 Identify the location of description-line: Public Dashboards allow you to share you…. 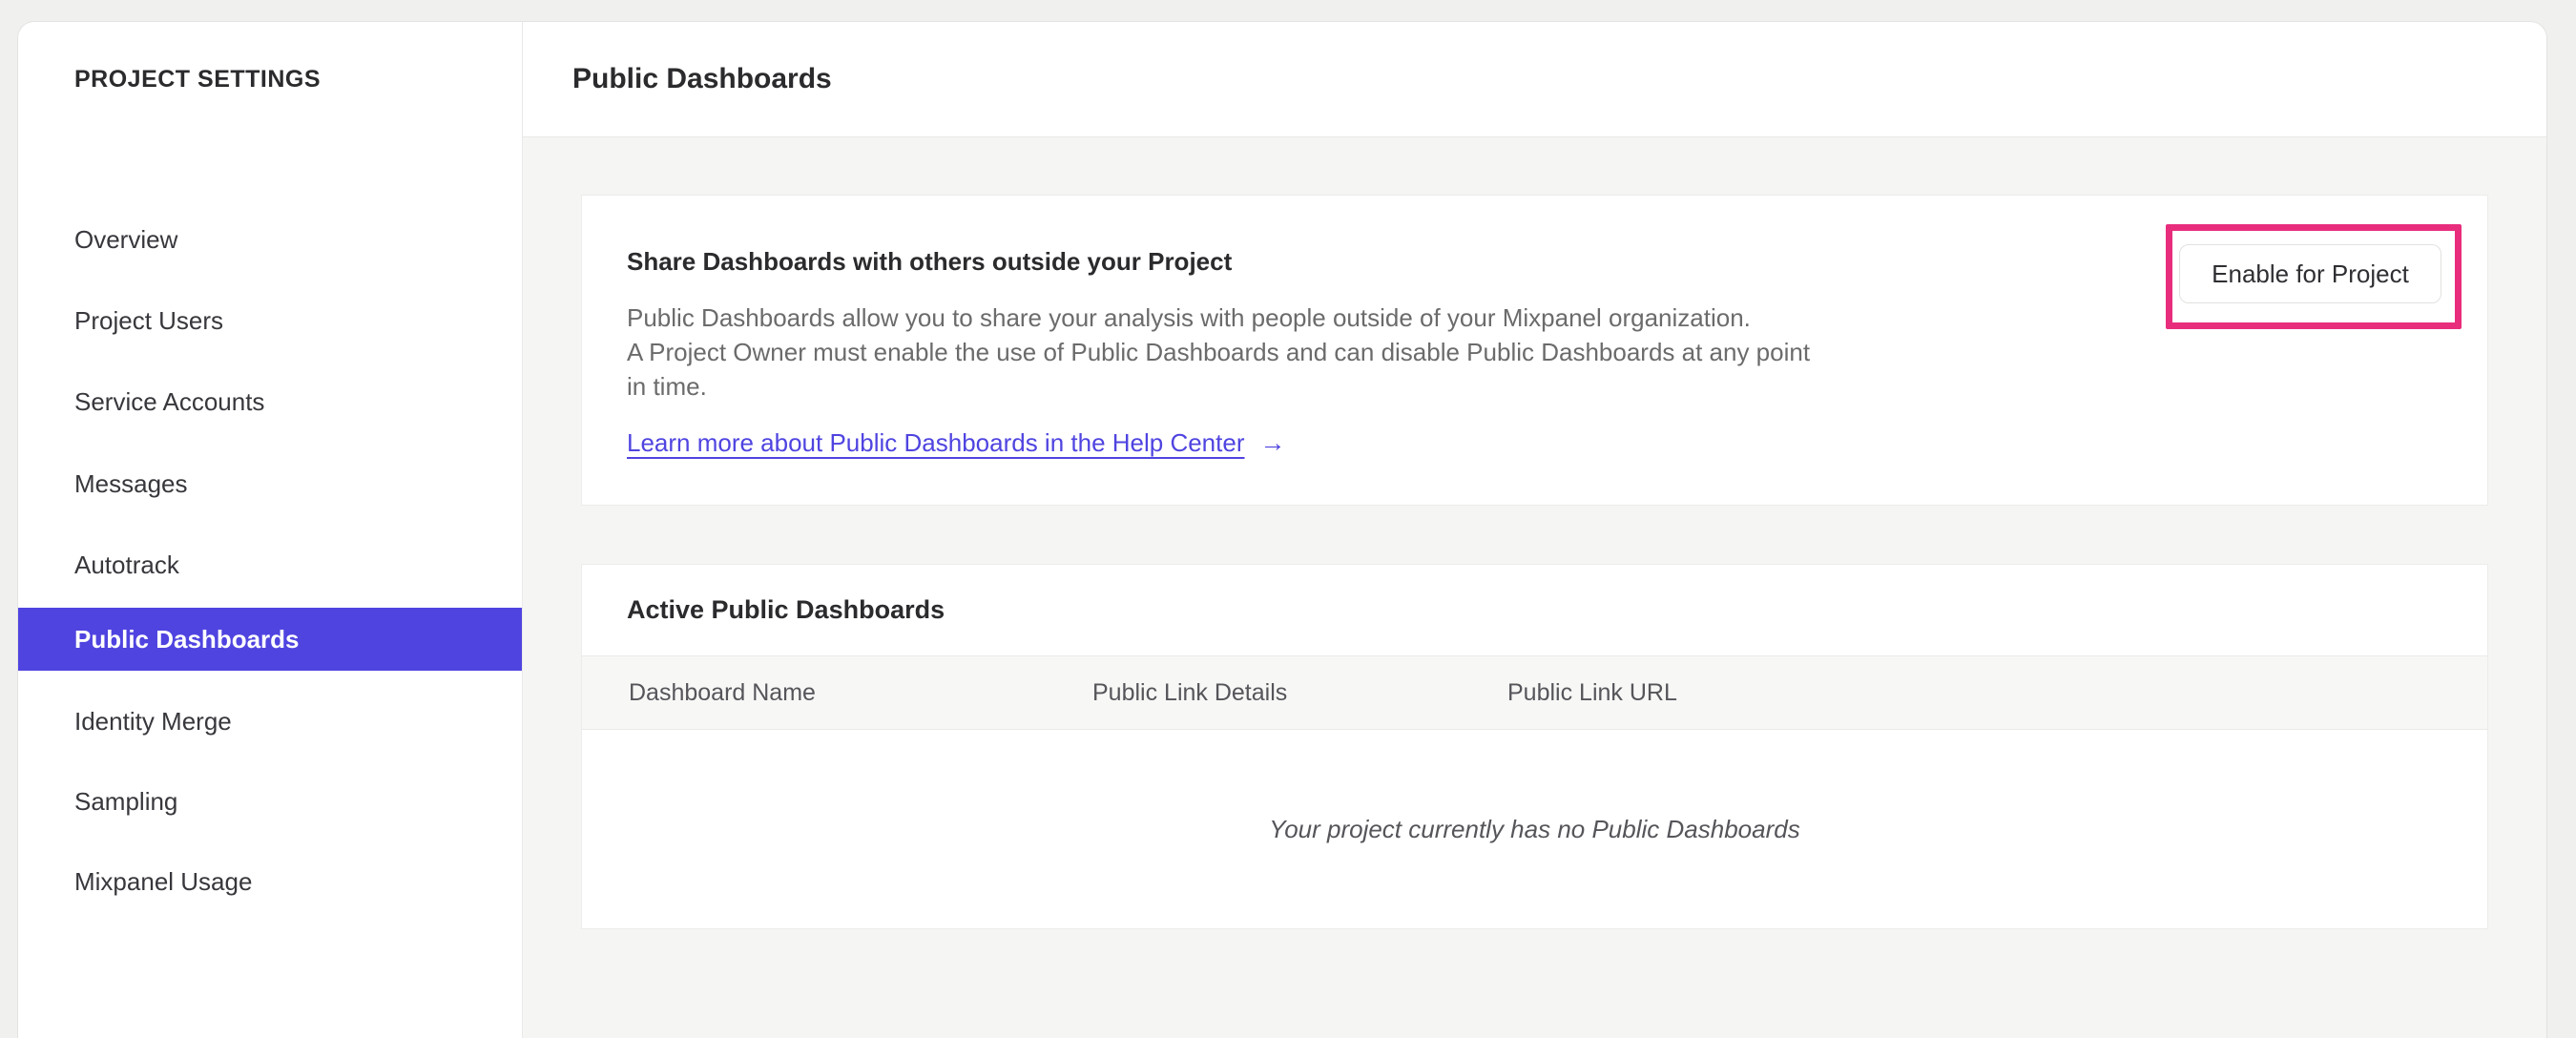
(1189, 317).